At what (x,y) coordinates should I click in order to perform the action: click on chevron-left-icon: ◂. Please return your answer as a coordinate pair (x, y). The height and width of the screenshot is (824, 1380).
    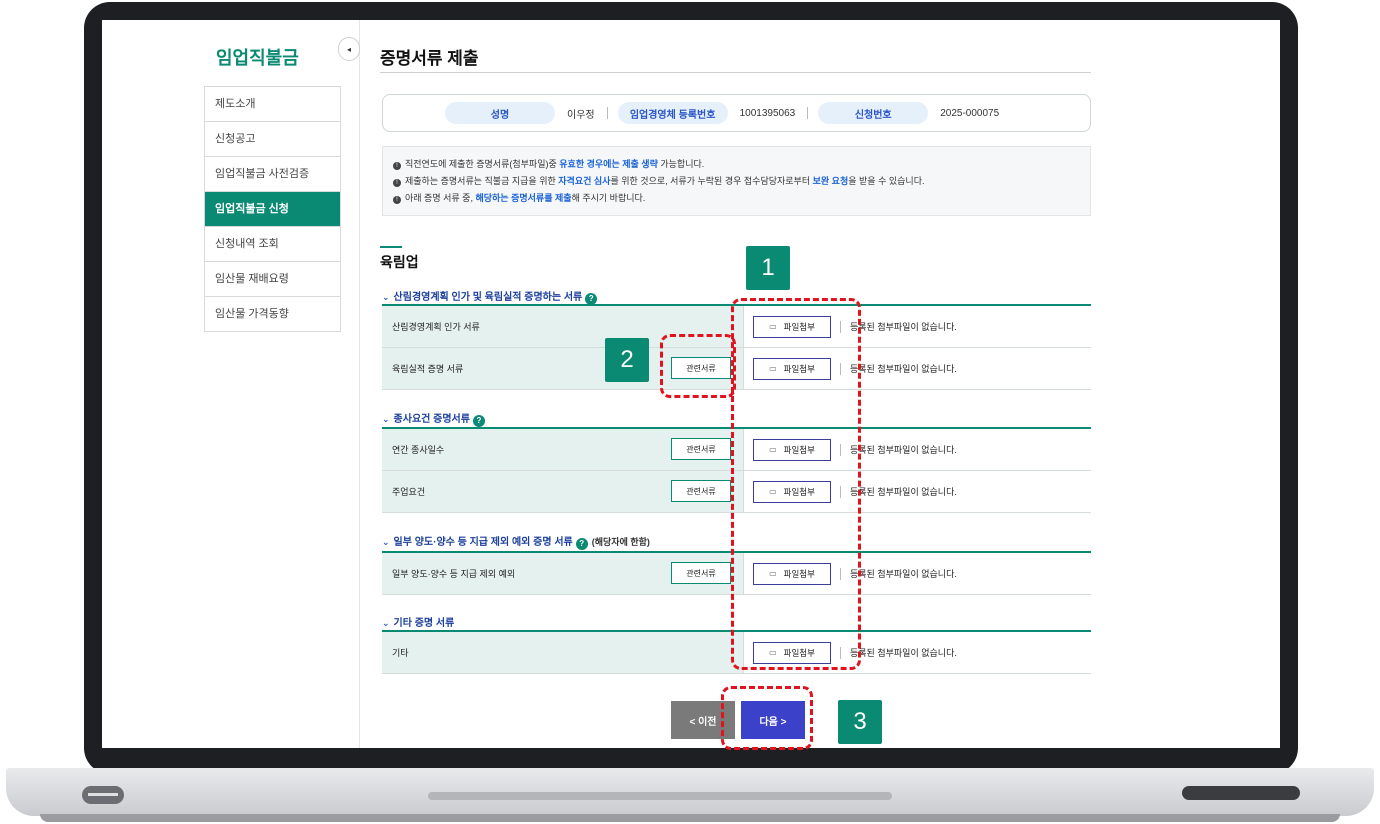
    Looking at the image, I should click on (348, 49).